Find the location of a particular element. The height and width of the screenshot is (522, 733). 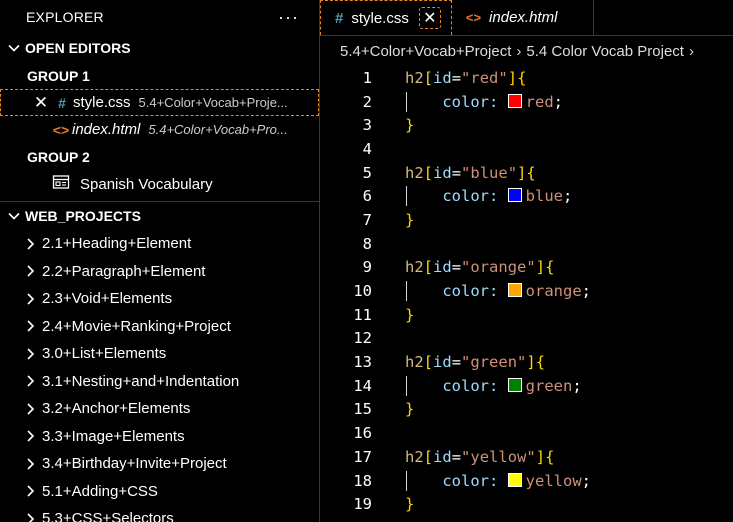

code-line: 7} is located at coordinates (526, 220).